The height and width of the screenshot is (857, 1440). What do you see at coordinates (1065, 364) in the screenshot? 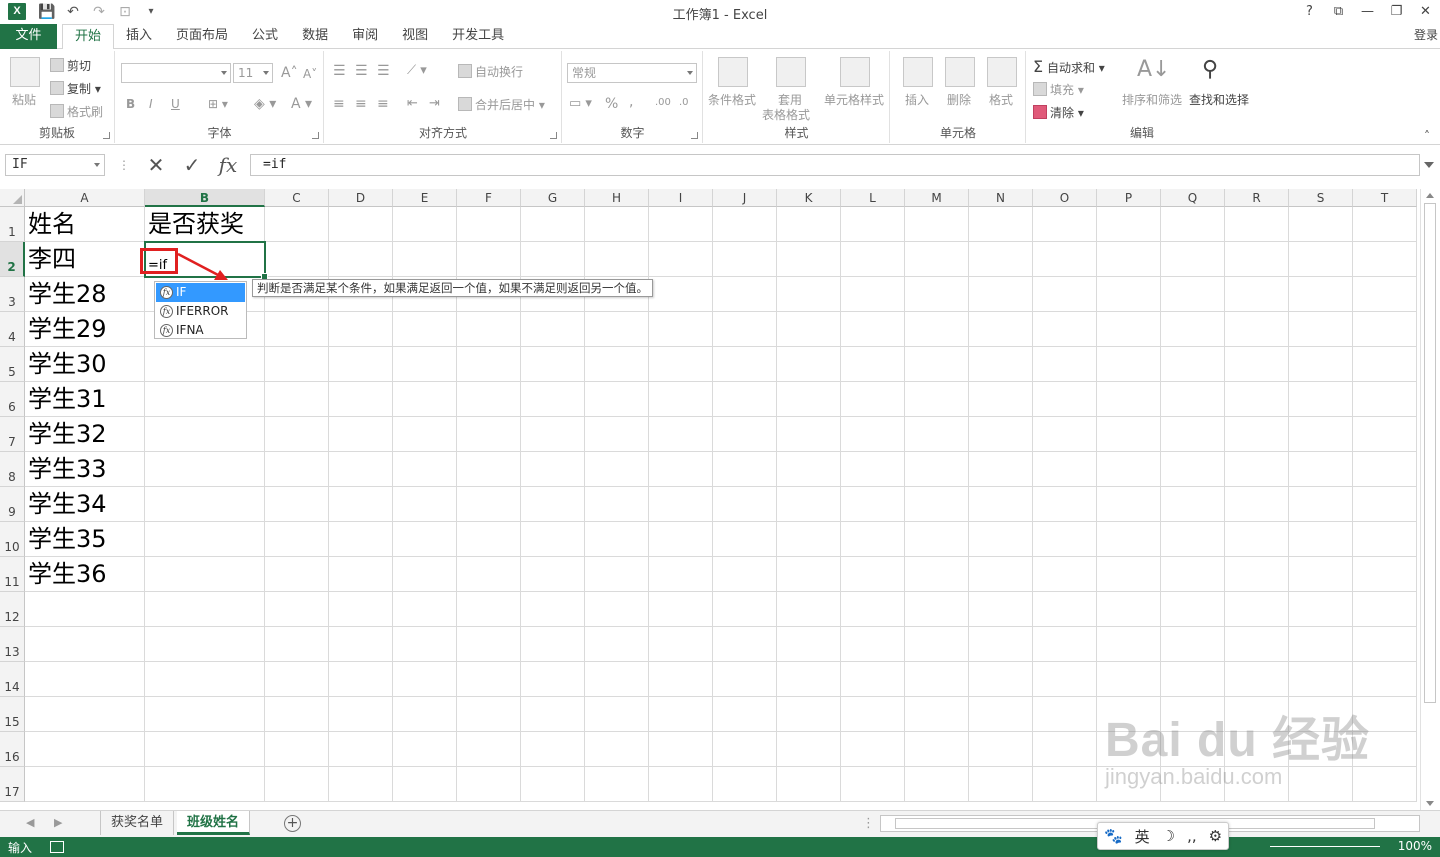
I see `cell-o5` at bounding box center [1065, 364].